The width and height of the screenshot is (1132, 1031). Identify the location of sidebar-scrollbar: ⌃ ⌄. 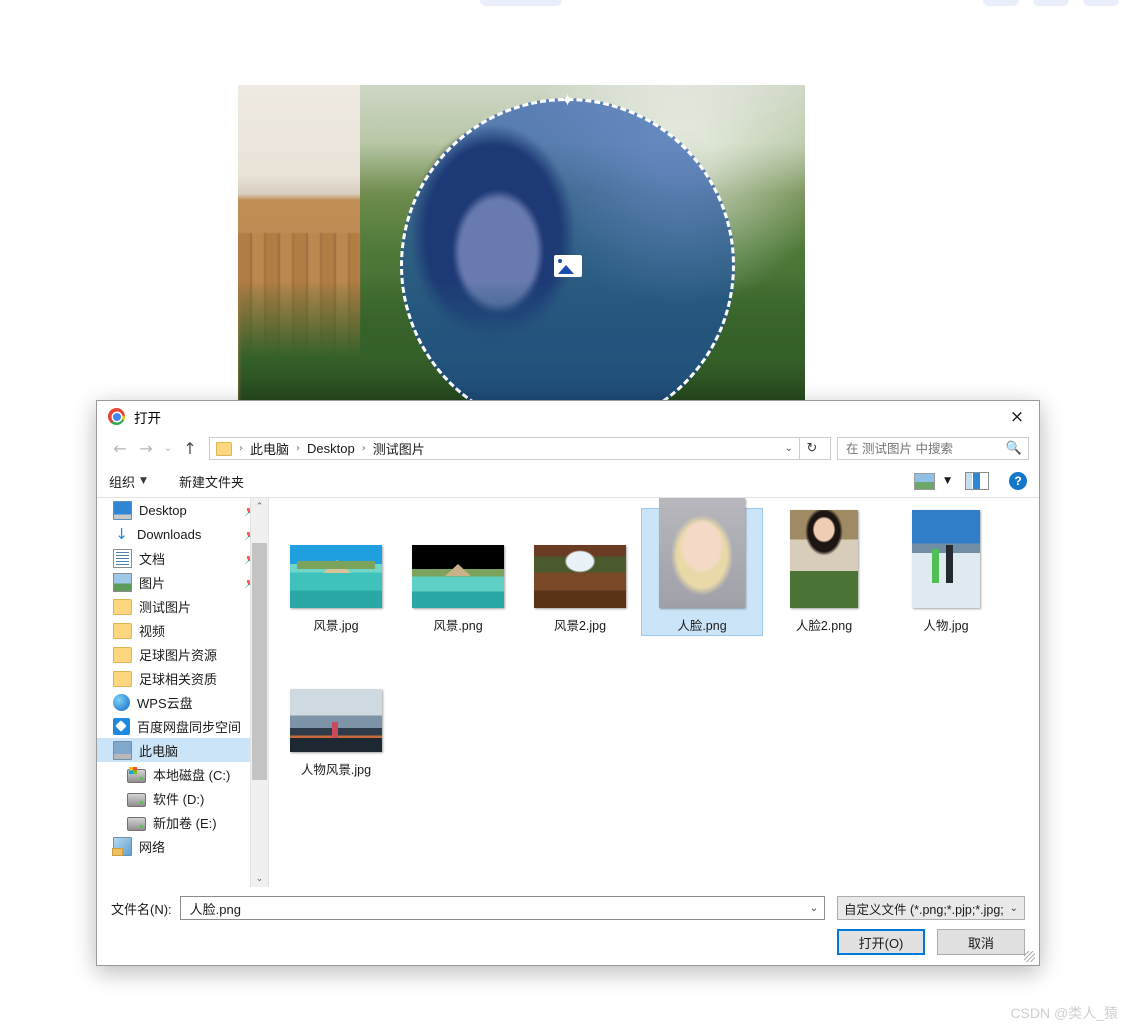
(259, 692).